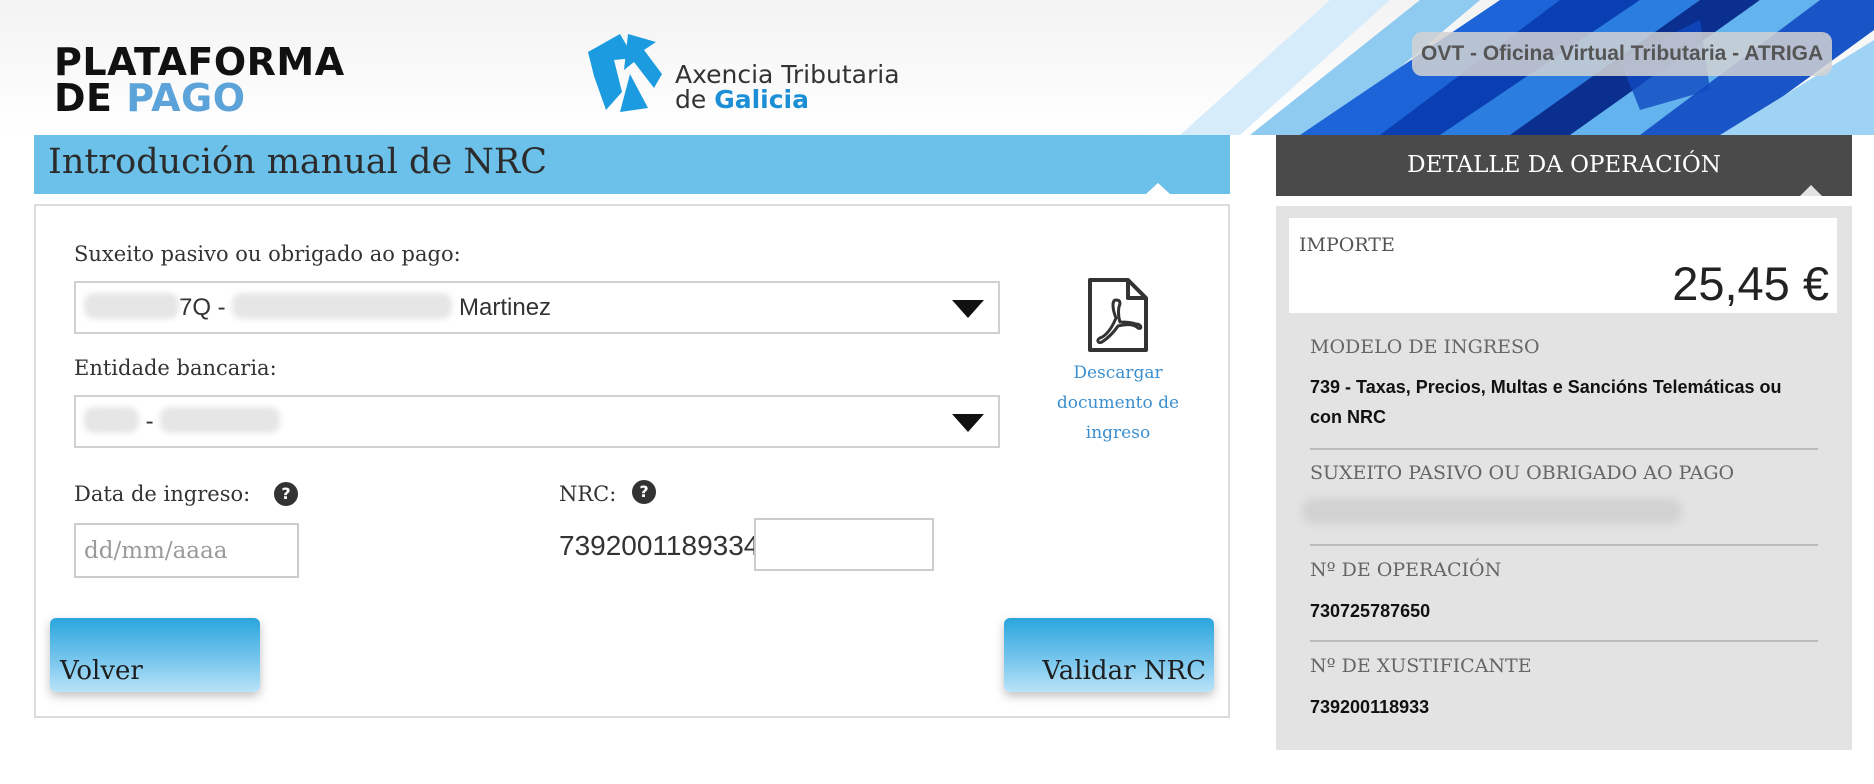 The height and width of the screenshot is (784, 1874). What do you see at coordinates (761, 99) in the screenshot?
I see `atg-logo-galicia: Galicia` at bounding box center [761, 99].